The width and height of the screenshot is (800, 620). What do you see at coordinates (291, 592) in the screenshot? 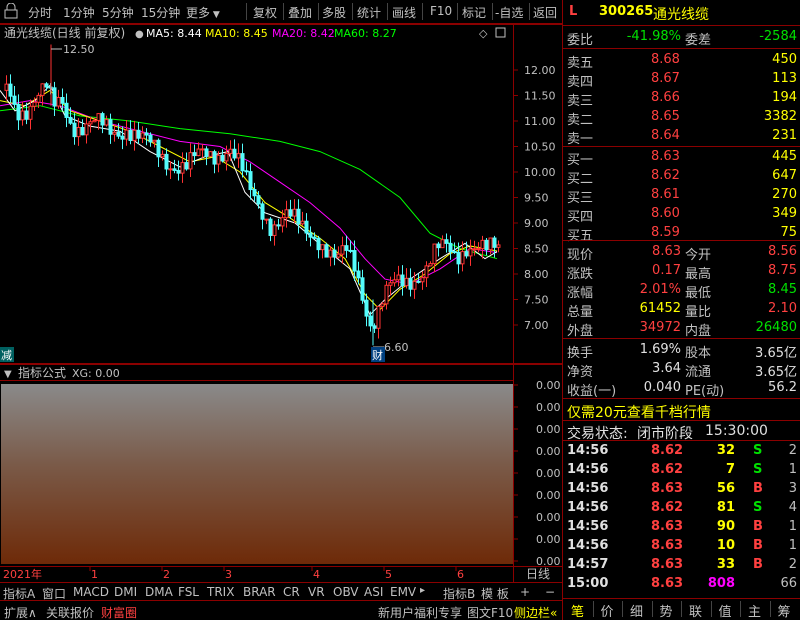
I see `tab-cr: CR` at bounding box center [291, 592].